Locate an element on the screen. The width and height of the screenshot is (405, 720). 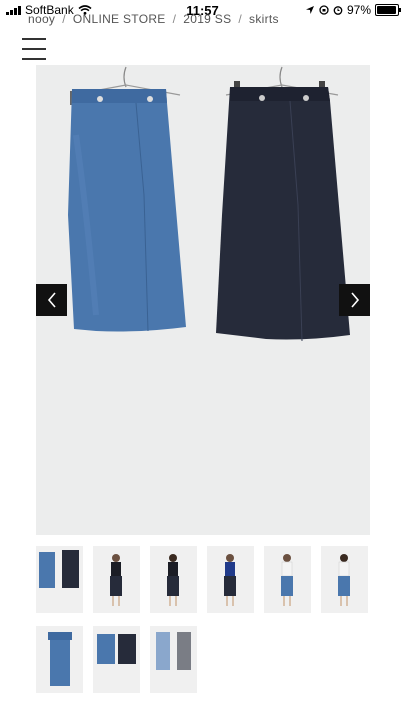
alarm-icon is located at coordinates (338, 10).